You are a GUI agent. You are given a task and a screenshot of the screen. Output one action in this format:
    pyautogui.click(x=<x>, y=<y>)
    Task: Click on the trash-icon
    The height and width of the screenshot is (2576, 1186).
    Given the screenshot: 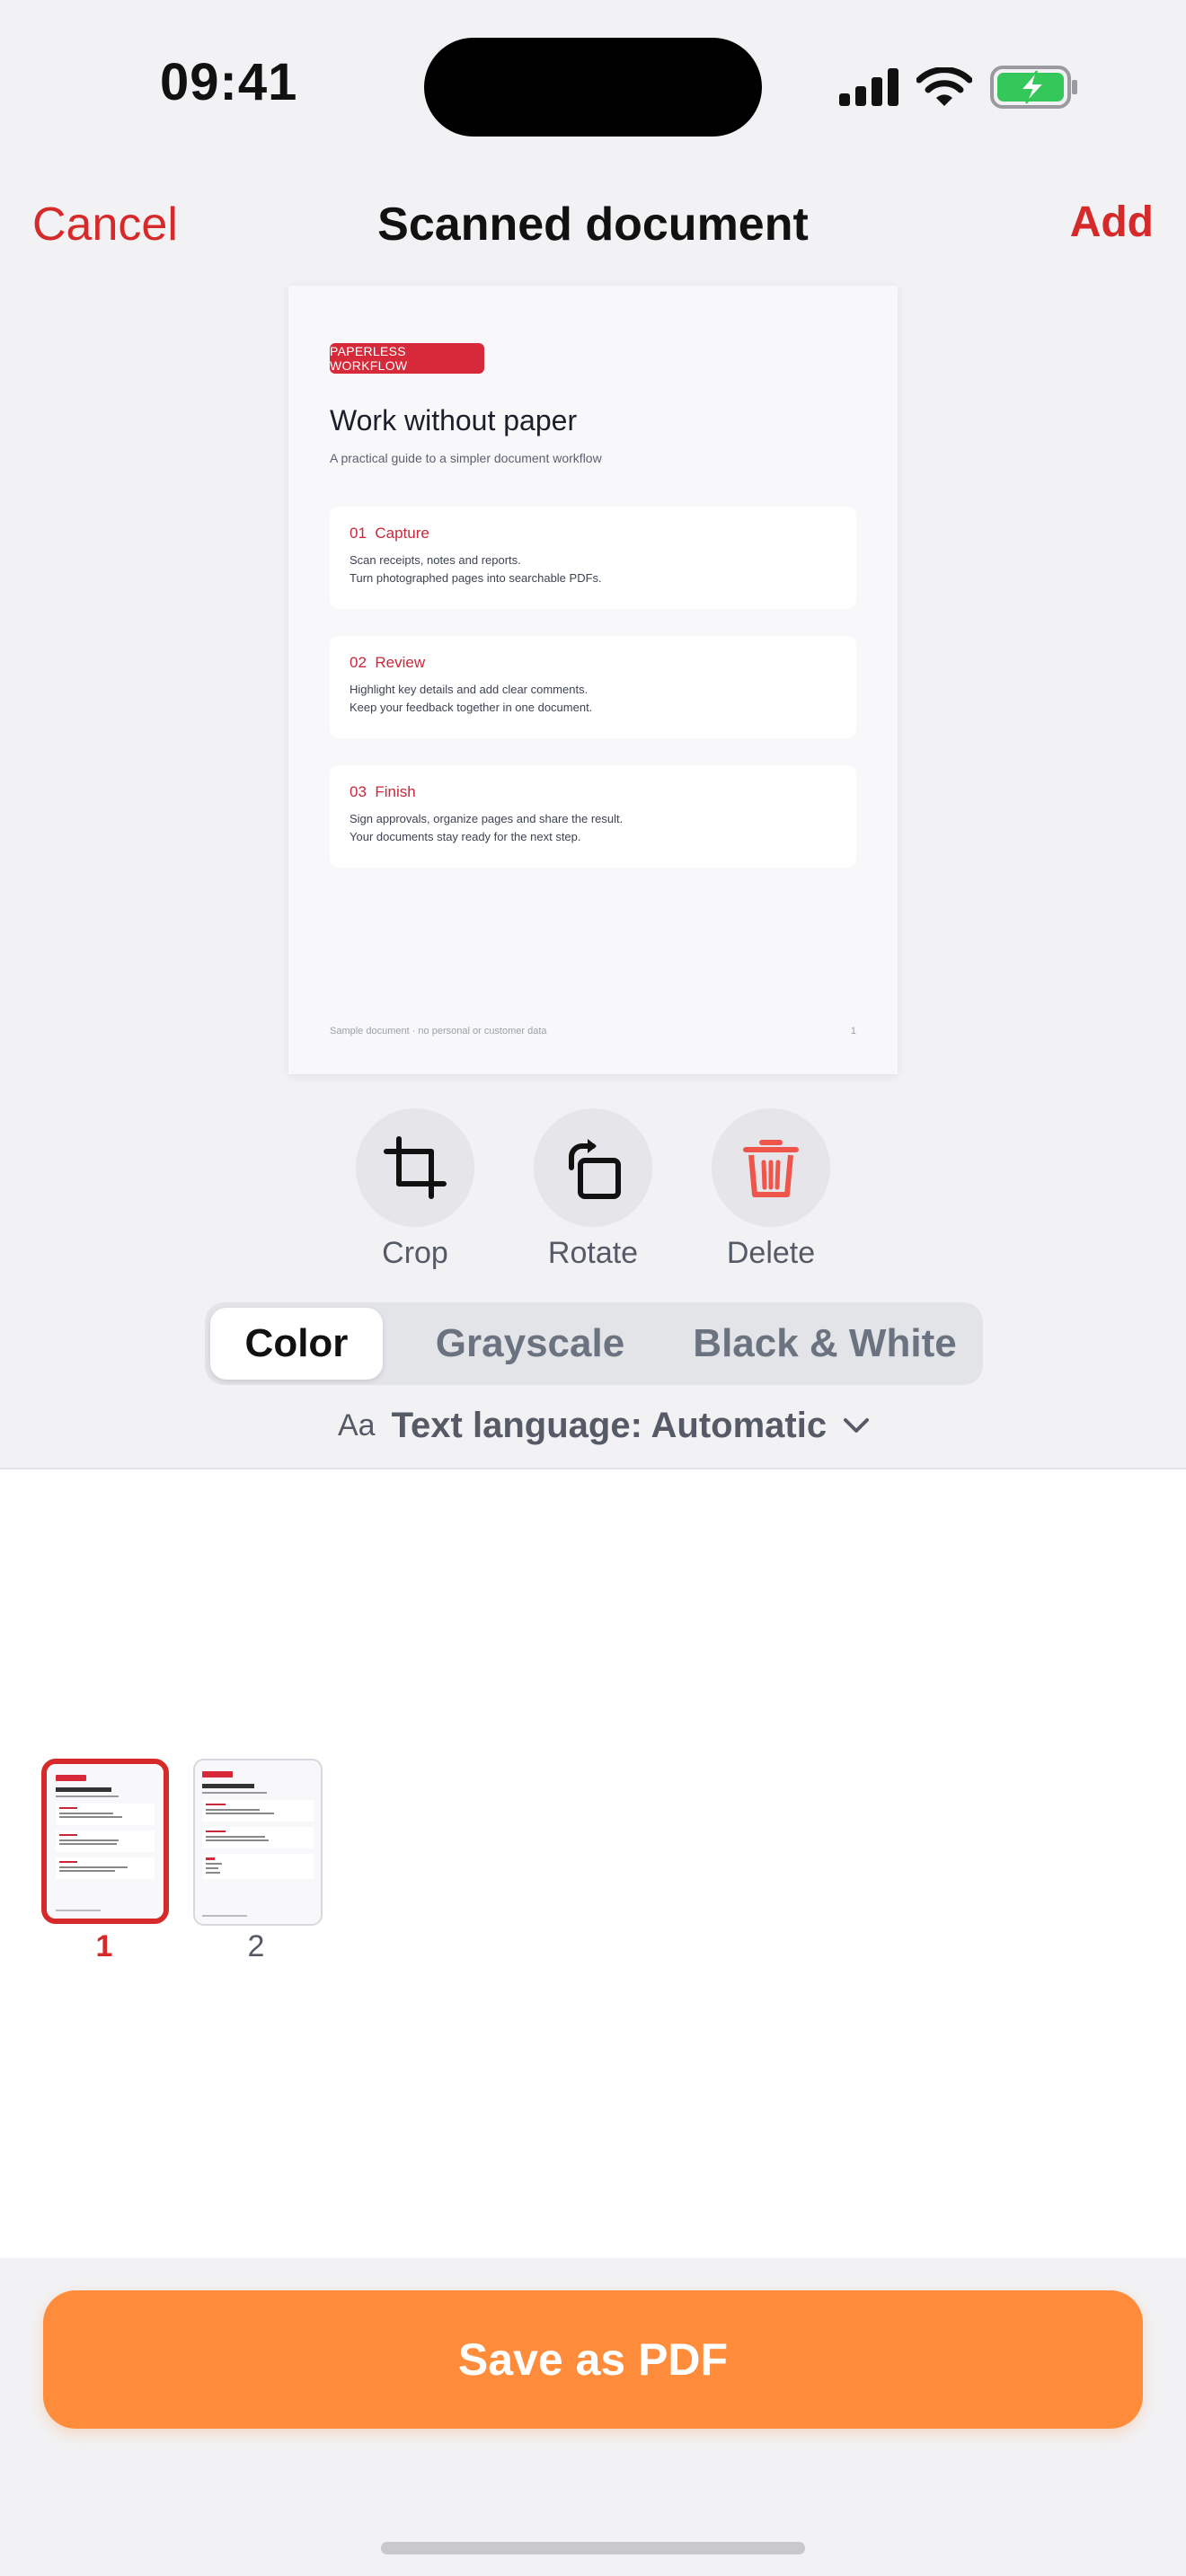 What is the action you would take?
    pyautogui.click(x=771, y=1168)
    